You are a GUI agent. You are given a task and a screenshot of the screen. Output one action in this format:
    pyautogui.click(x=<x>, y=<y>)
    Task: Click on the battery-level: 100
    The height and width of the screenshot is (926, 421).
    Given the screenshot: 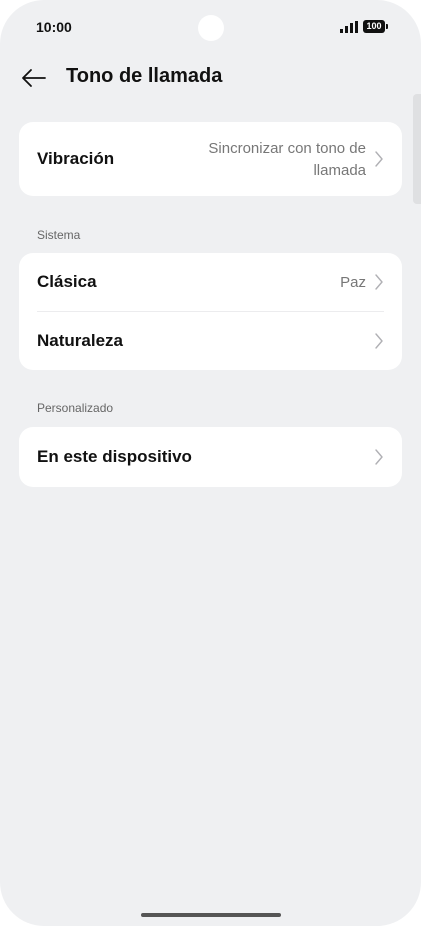 What is the action you would take?
    pyautogui.click(x=374, y=26)
    